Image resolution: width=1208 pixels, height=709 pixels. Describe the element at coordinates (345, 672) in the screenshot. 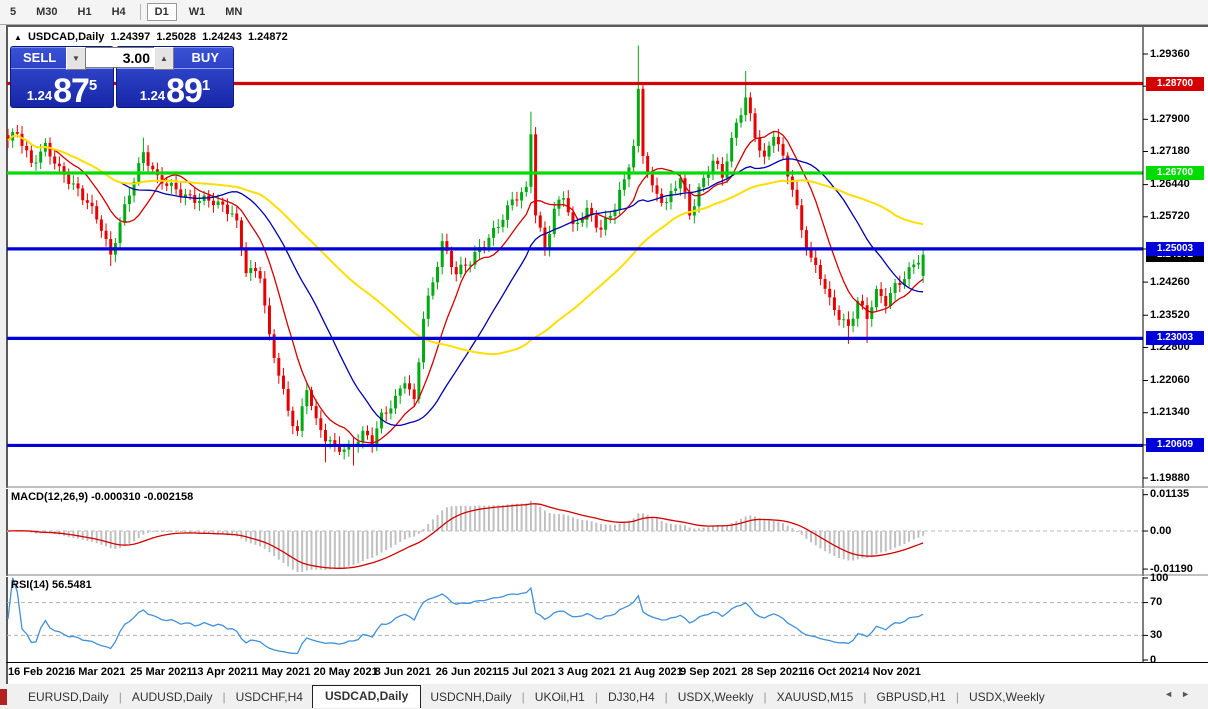

I see `date-tick-label: 20 May 2021` at that location.